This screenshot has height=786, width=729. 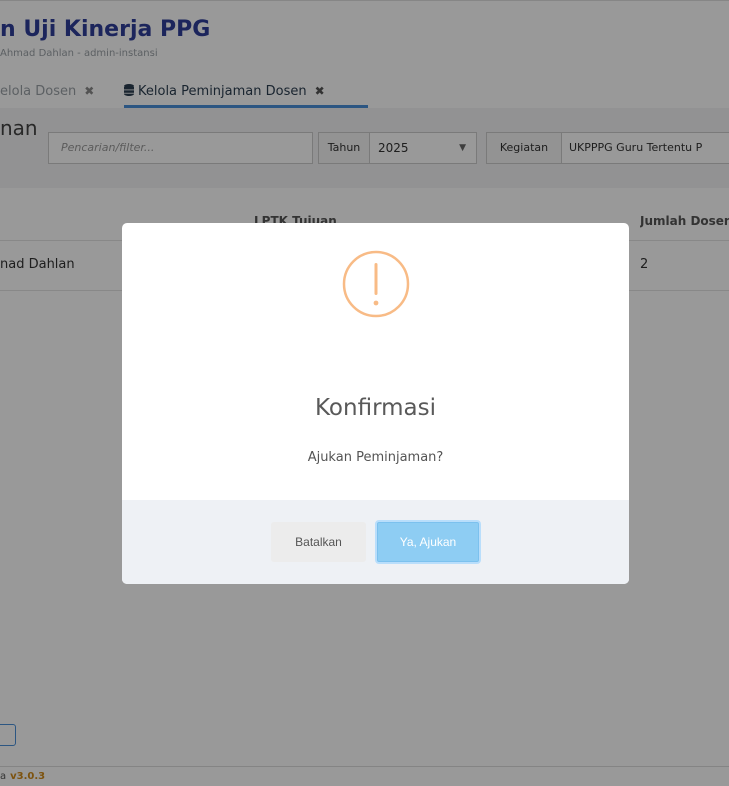 What do you see at coordinates (375, 408) in the screenshot?
I see `dialog-title: Konfirmasi` at bounding box center [375, 408].